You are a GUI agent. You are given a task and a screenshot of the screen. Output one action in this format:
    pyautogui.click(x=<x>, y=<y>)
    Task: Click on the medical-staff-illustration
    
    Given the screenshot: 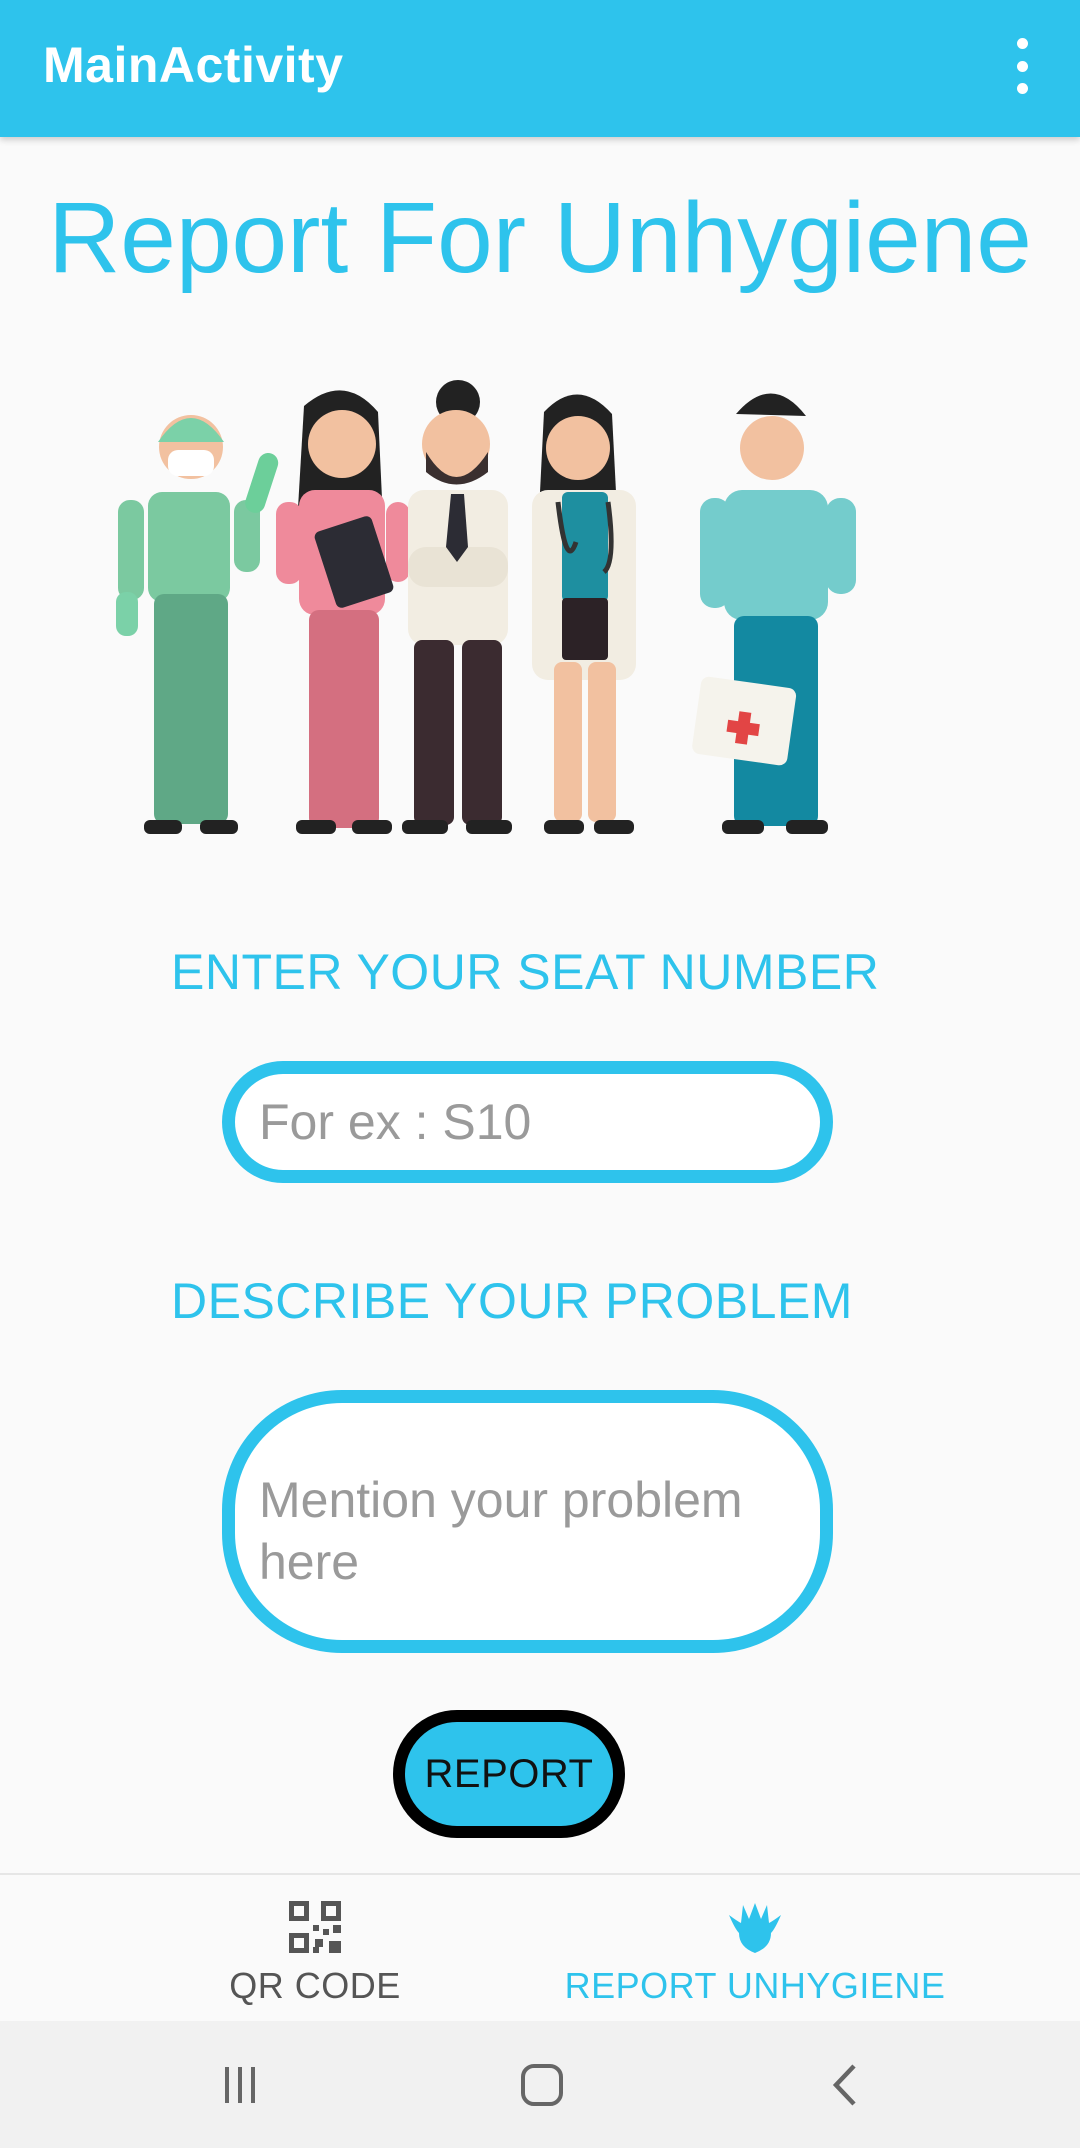 What is the action you would take?
    pyautogui.click(x=486, y=607)
    